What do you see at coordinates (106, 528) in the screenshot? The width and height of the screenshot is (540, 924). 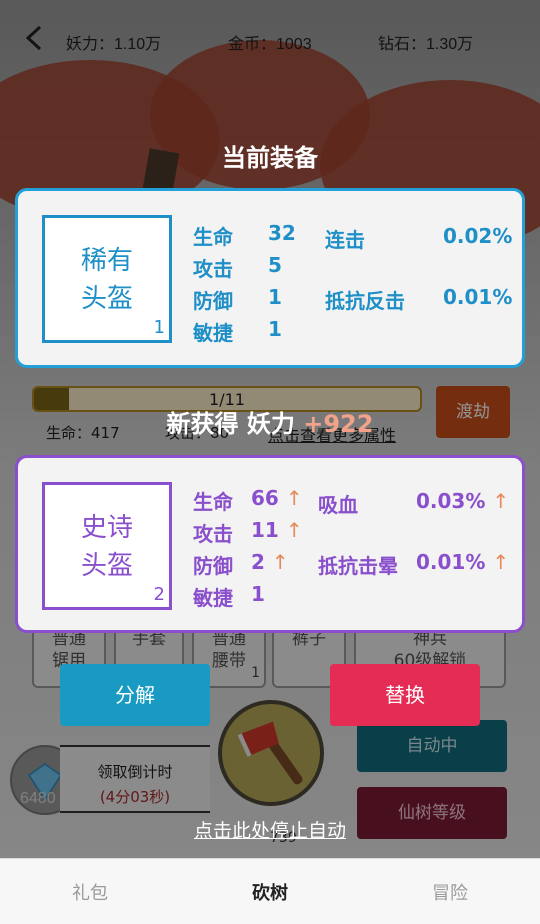 I see `item-rarity: 史诗` at bounding box center [106, 528].